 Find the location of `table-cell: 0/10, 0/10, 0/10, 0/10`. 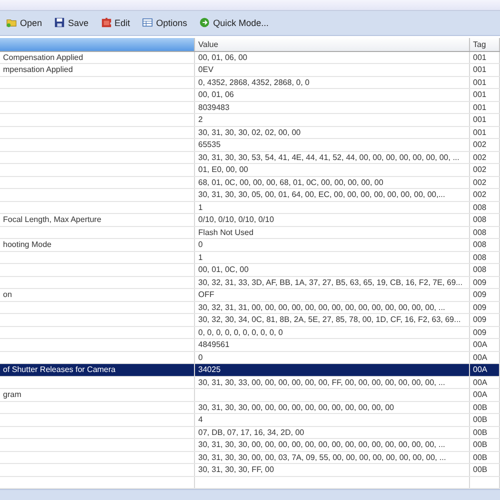

table-cell: 0/10, 0/10, 0/10, 0/10 is located at coordinates (236, 219).